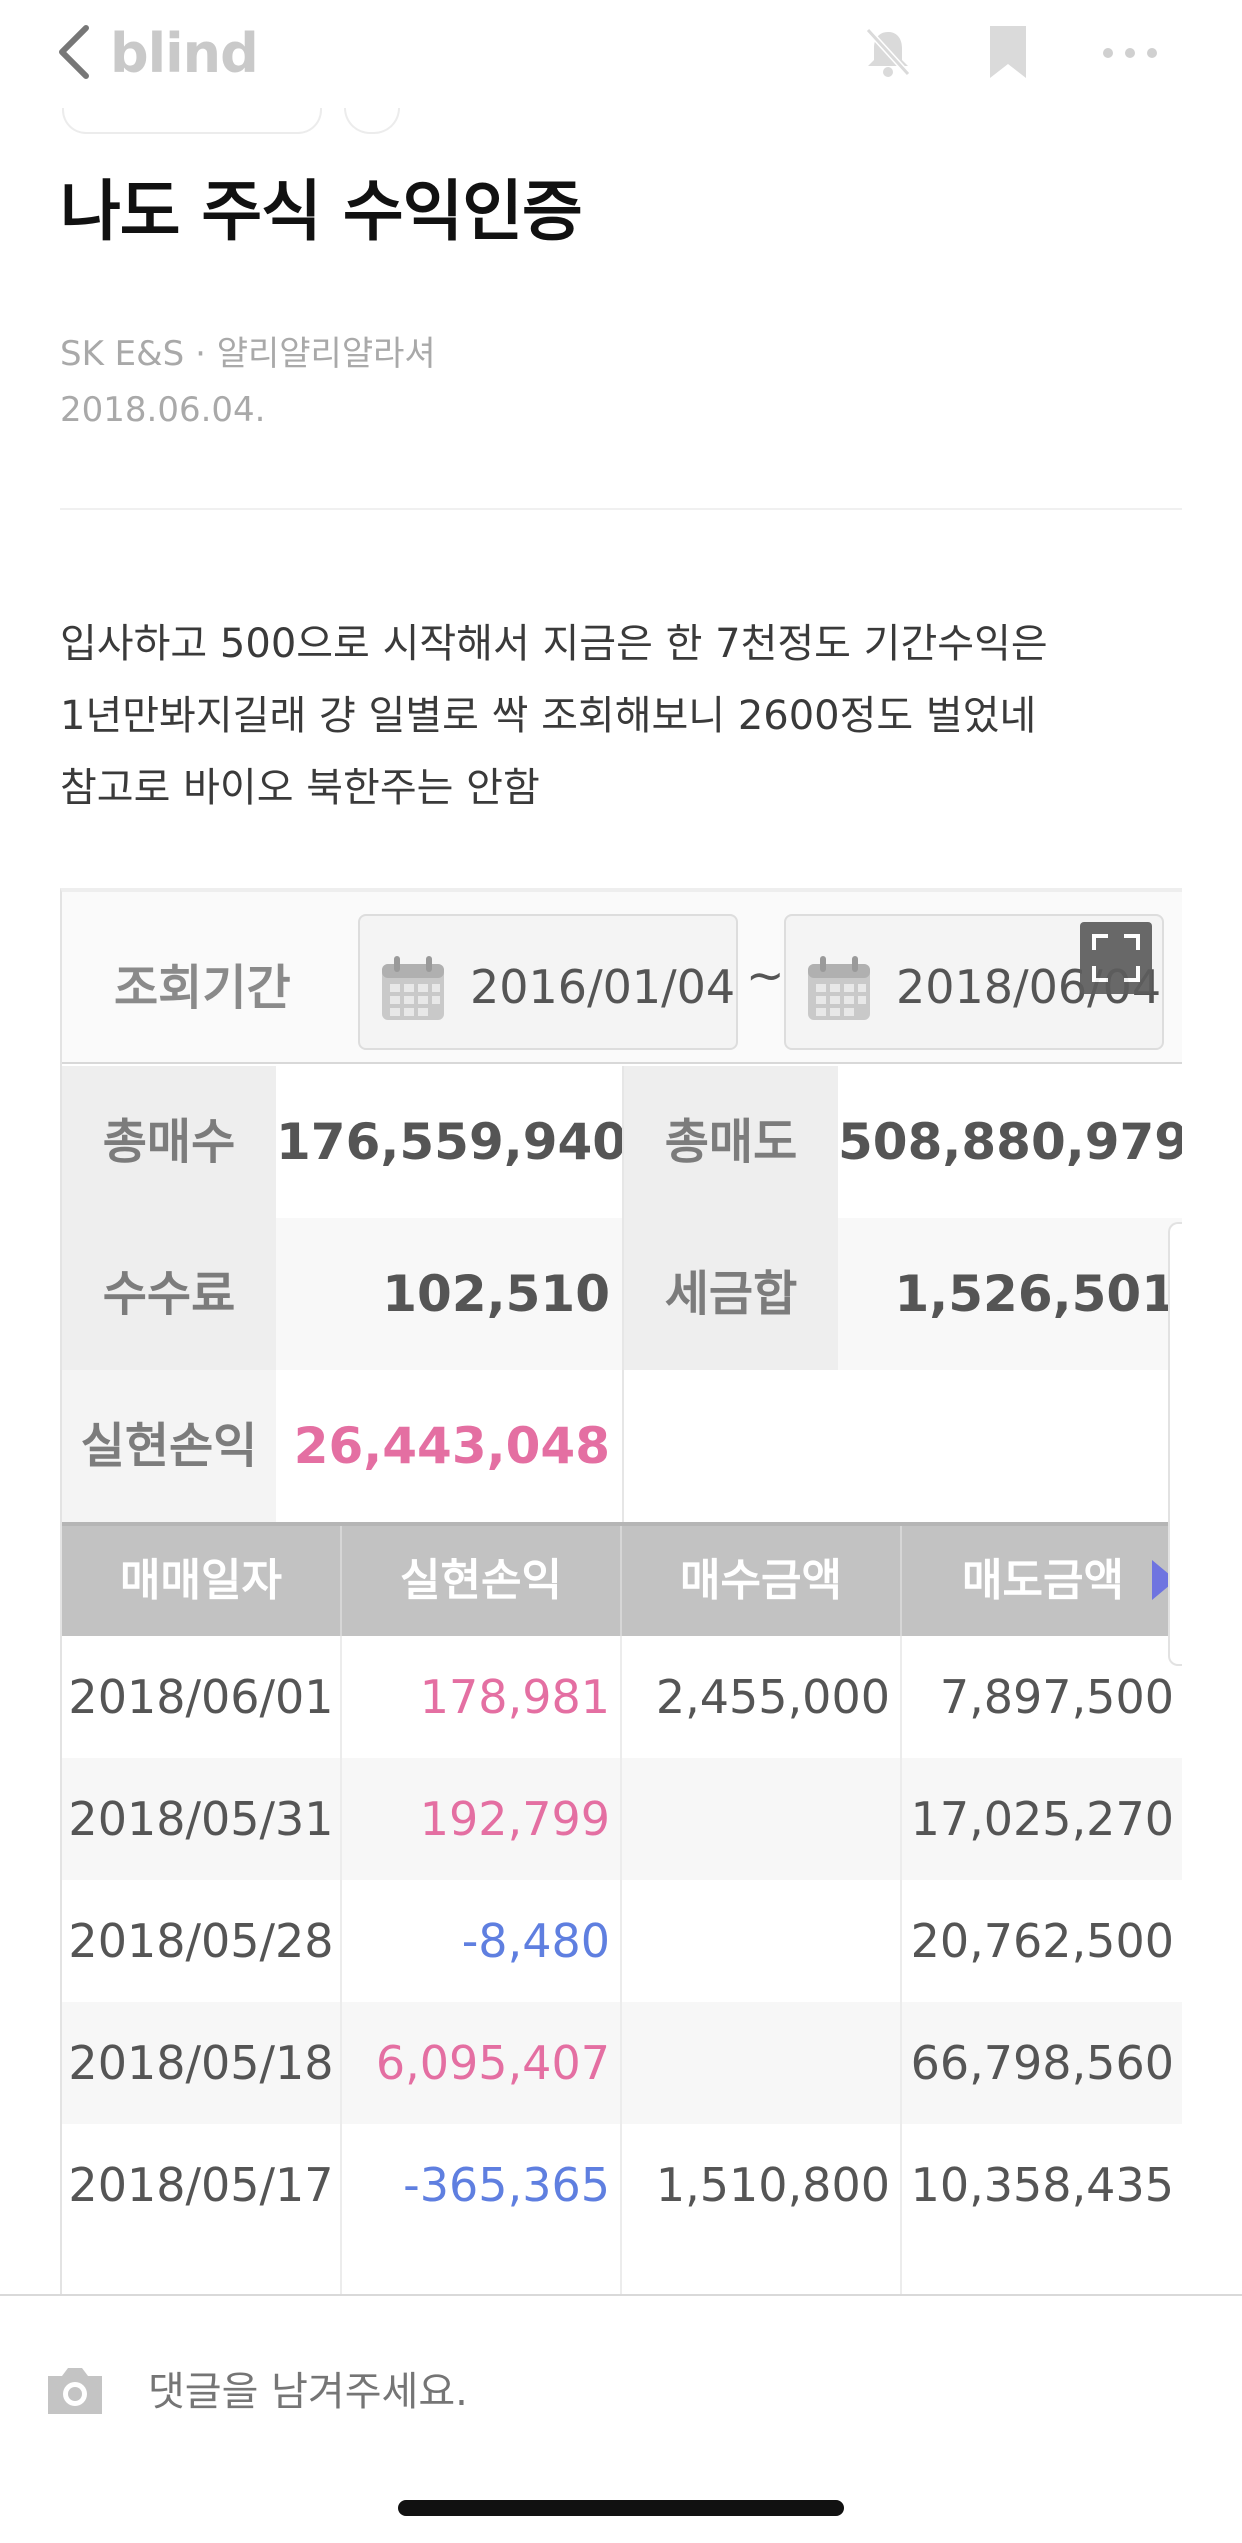 This screenshot has height=2543, width=1242. What do you see at coordinates (202, 988) in the screenshot?
I see `period-label: 조회기간` at bounding box center [202, 988].